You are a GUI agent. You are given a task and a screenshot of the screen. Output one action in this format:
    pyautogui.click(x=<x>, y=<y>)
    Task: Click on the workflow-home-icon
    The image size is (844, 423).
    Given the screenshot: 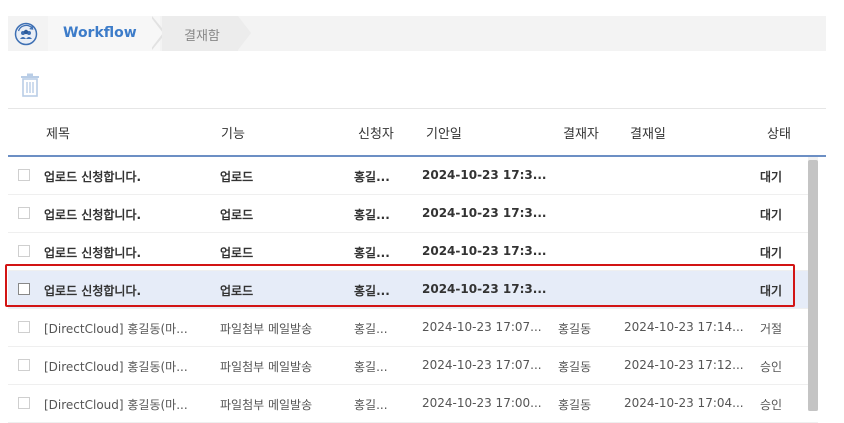 What is the action you would take?
    pyautogui.click(x=26, y=34)
    